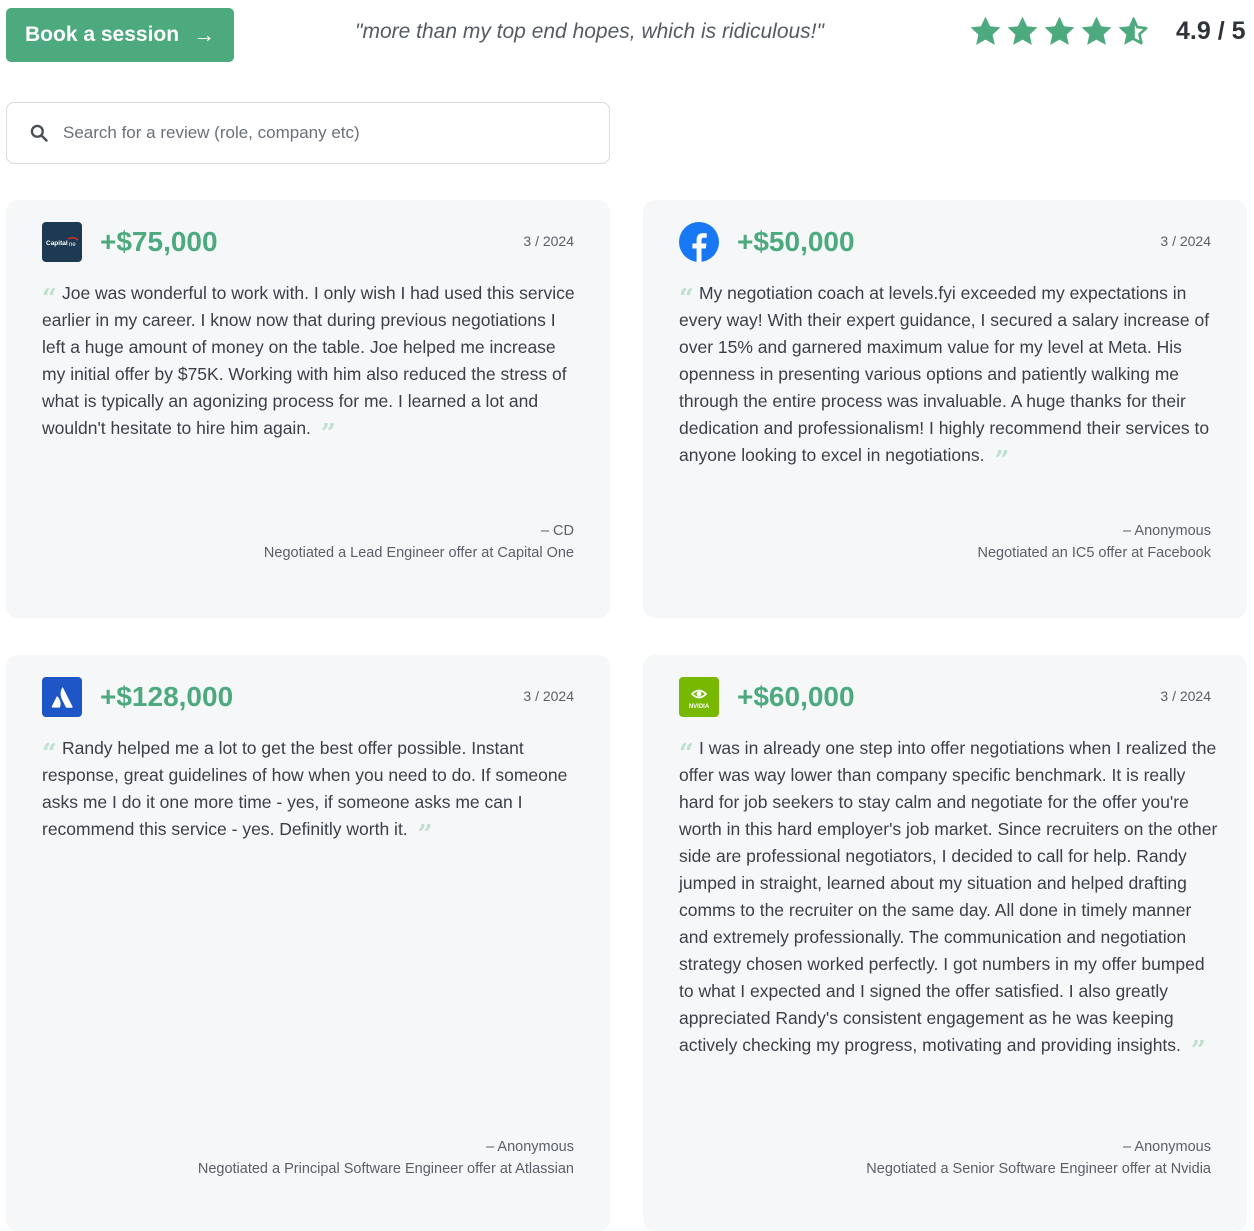 This screenshot has height=1231, width=1254. What do you see at coordinates (699, 707) in the screenshot?
I see `svg-text: NVIDIA` at bounding box center [699, 707].